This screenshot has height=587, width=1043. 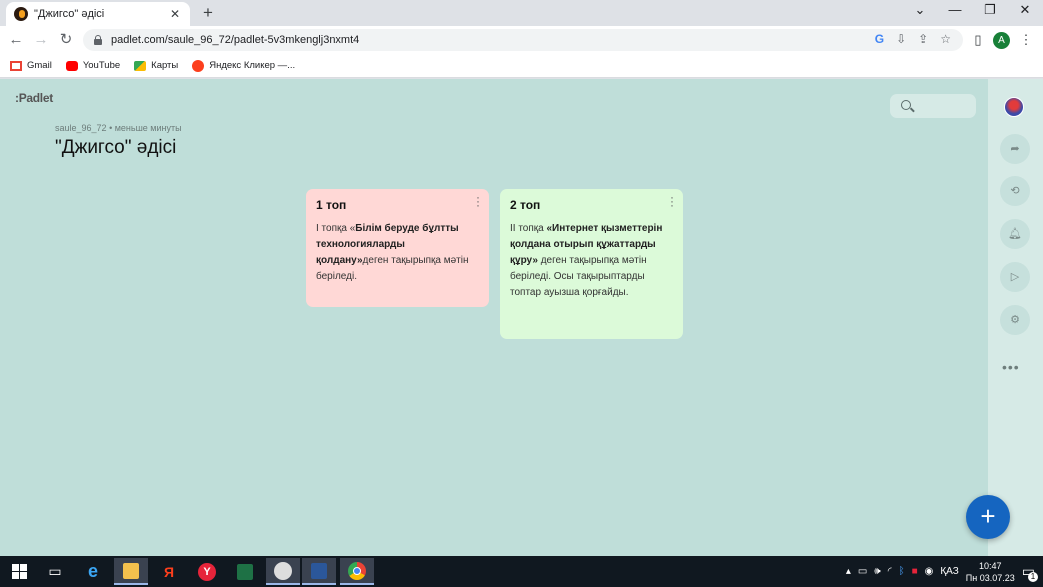 I want to click on add-post-button: +, so click(x=988, y=517).